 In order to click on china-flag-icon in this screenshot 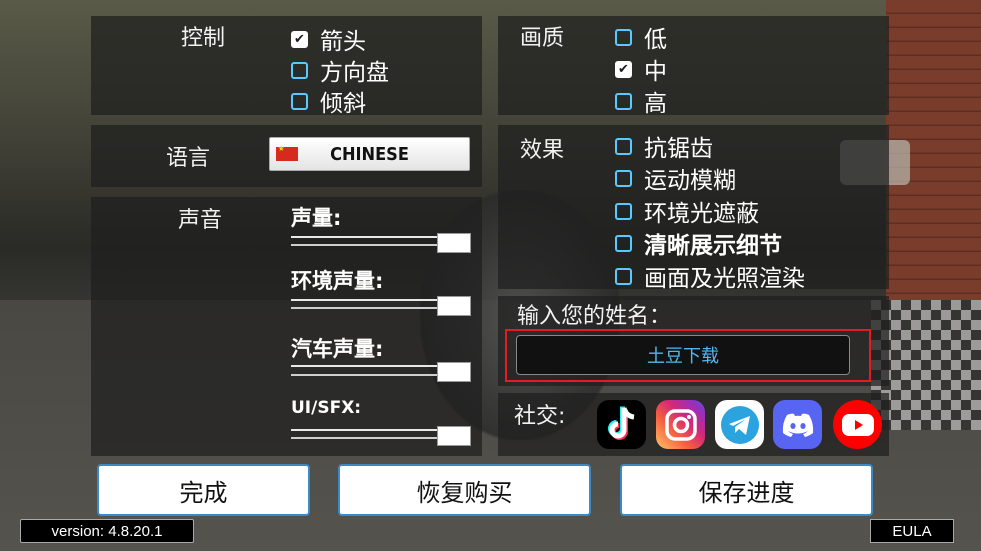, I will do `click(287, 152)`.